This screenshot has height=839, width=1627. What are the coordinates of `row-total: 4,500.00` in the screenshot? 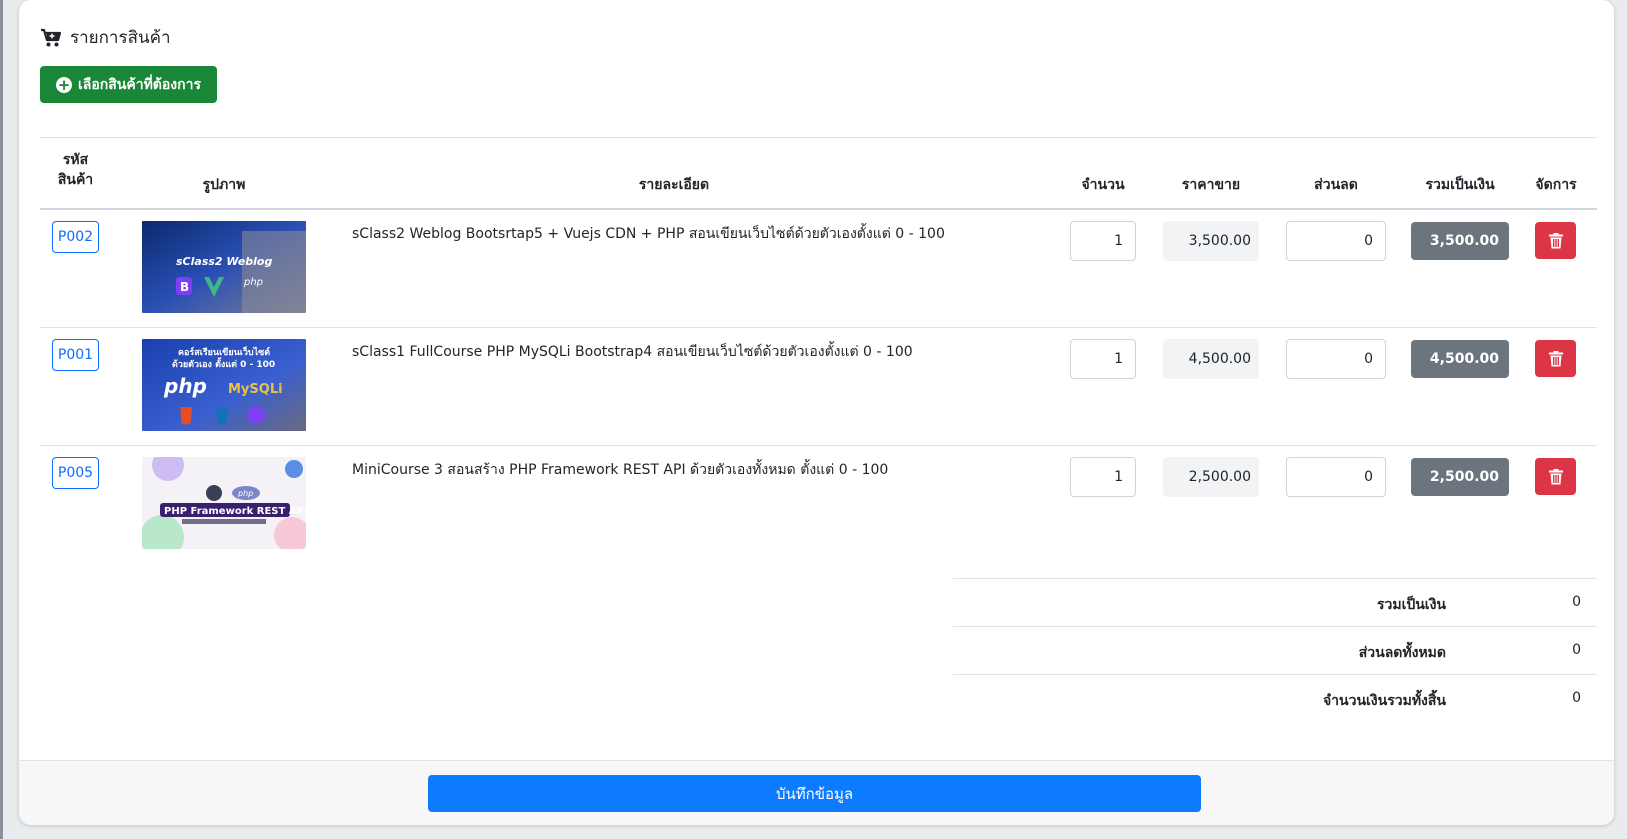 It's located at (1460, 359).